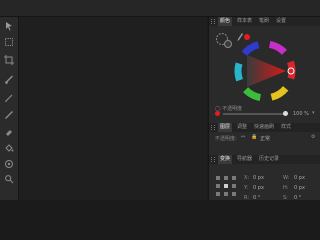  I want to click on brush-icon, so click(9, 80).